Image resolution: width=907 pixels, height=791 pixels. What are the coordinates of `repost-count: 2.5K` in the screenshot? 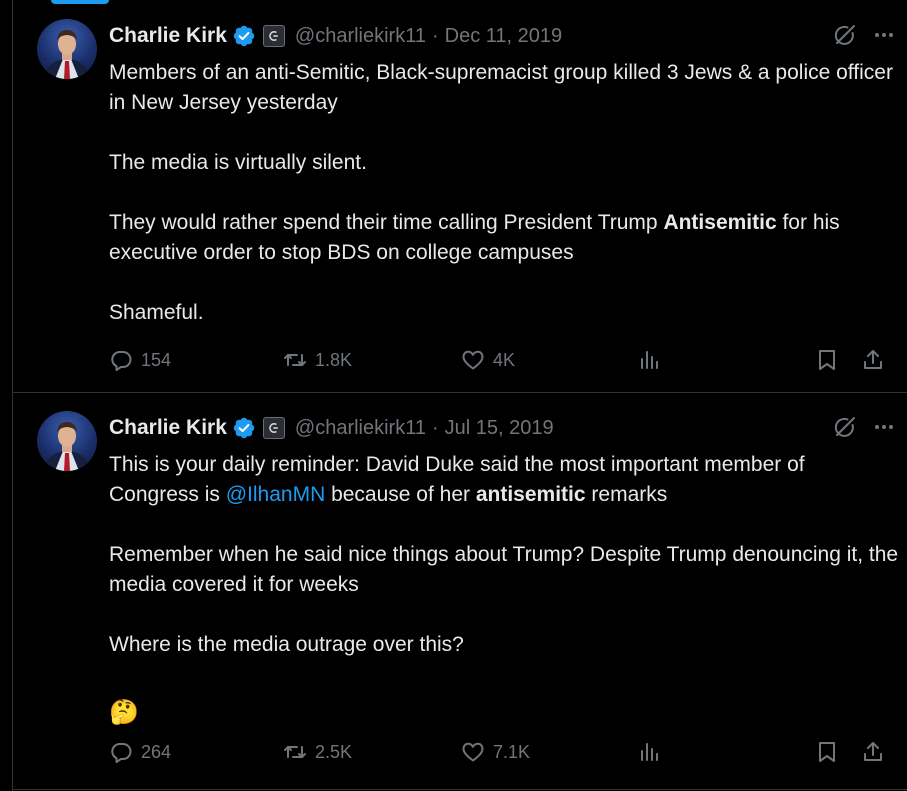 It's located at (334, 751).